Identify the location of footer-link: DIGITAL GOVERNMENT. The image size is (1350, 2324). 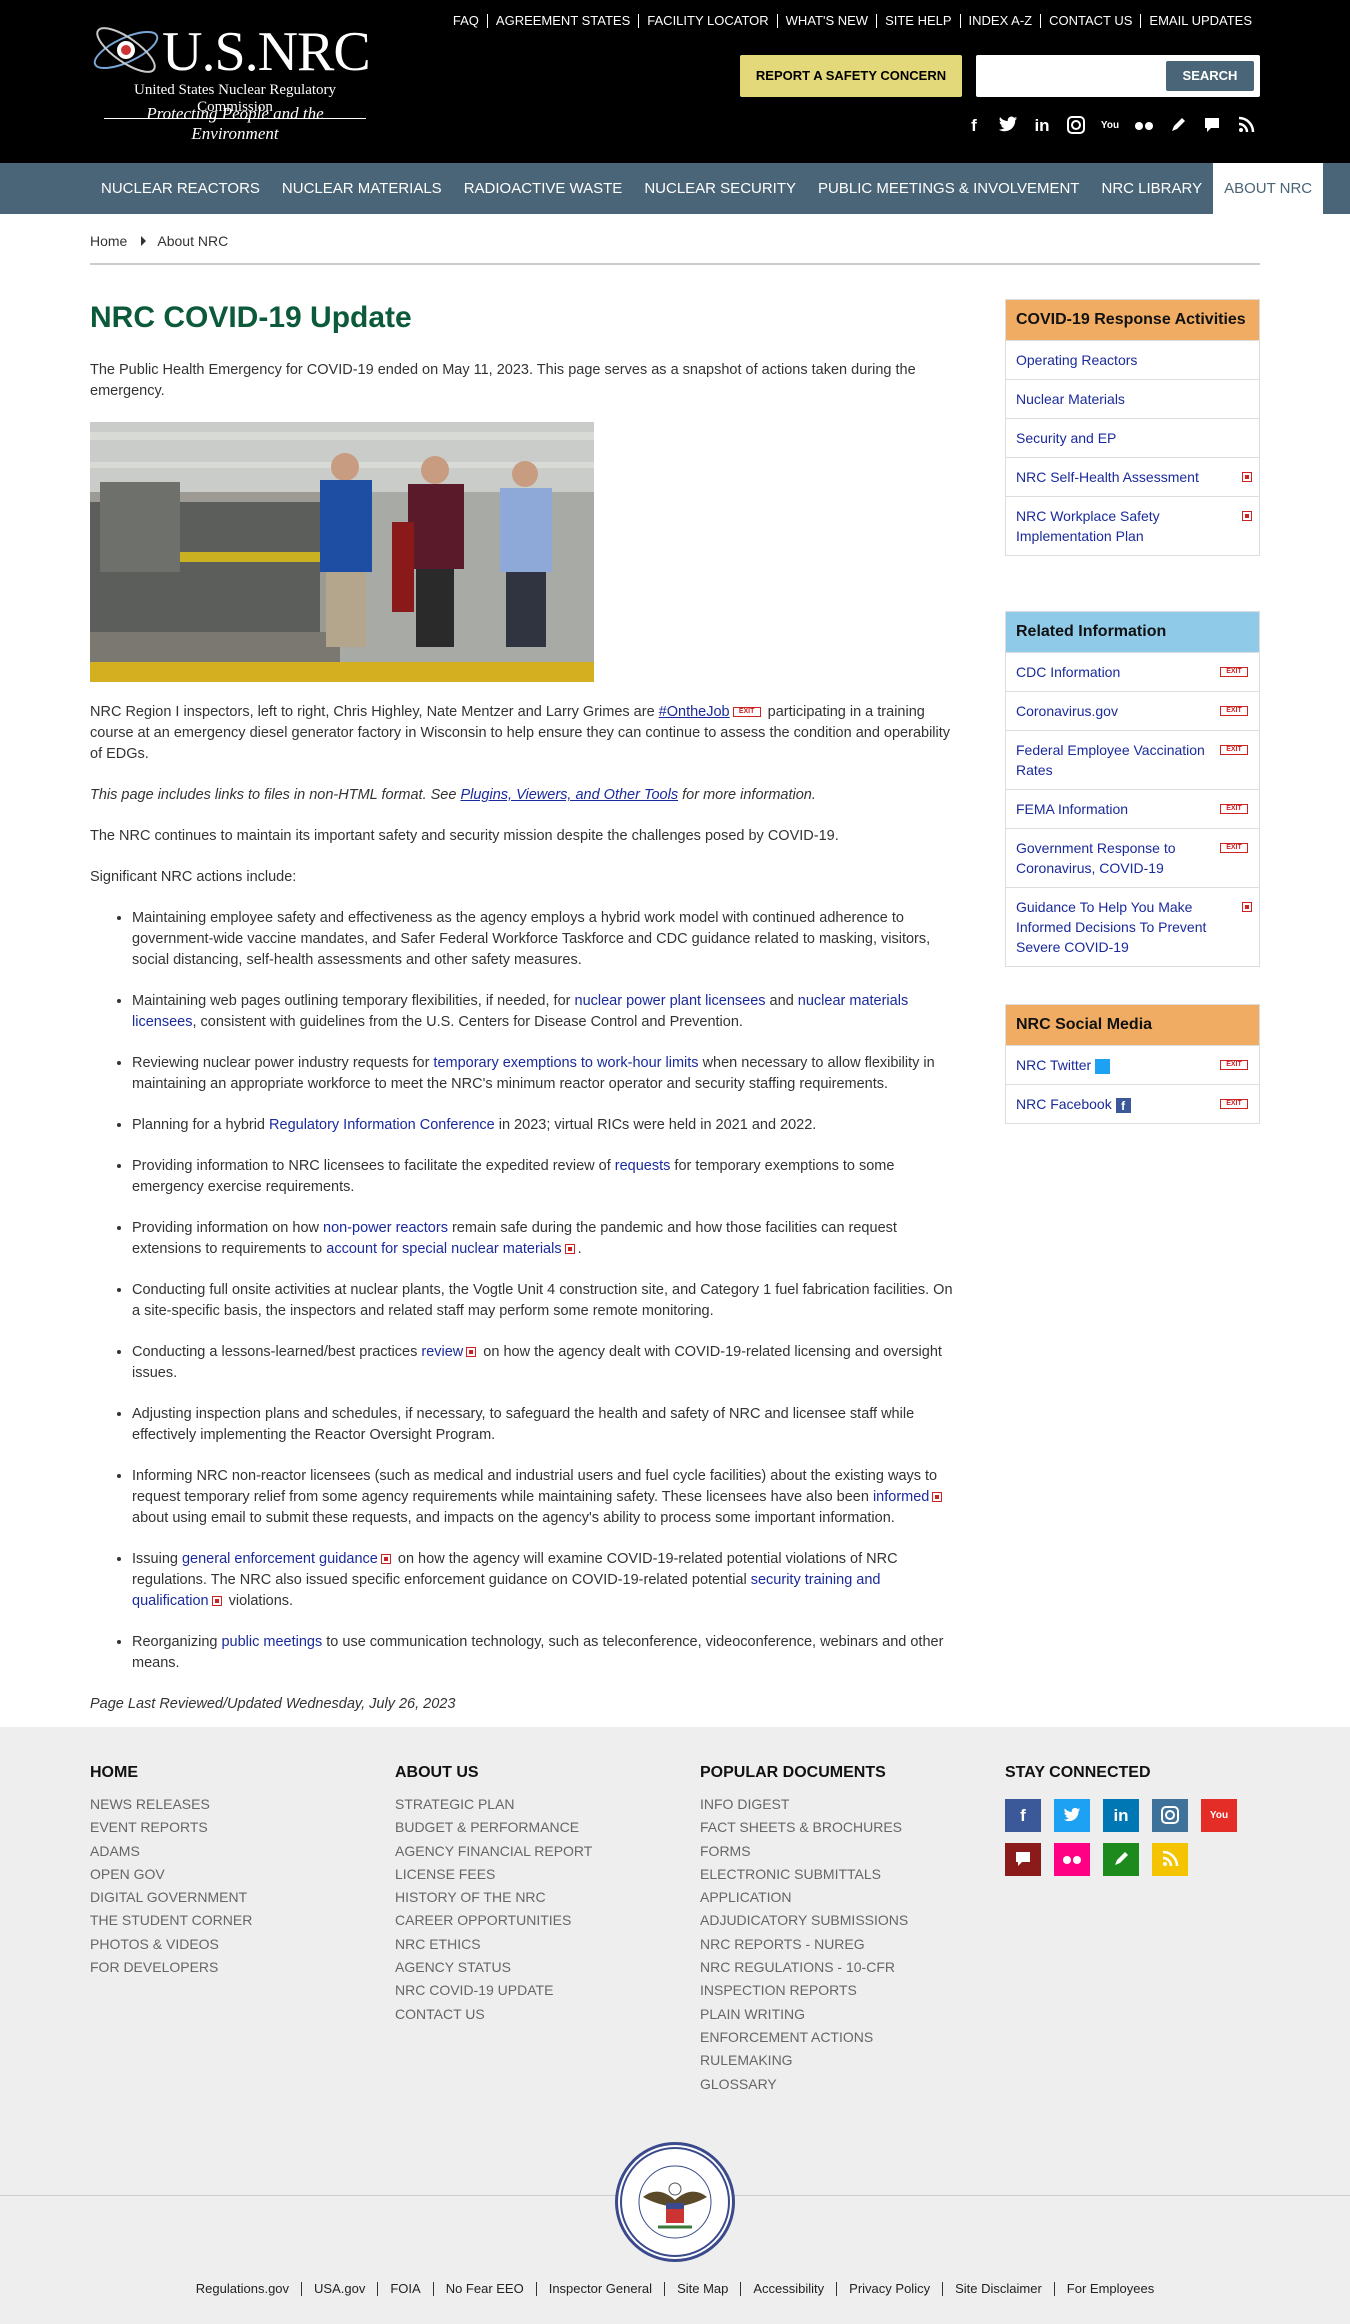
(171, 1897).